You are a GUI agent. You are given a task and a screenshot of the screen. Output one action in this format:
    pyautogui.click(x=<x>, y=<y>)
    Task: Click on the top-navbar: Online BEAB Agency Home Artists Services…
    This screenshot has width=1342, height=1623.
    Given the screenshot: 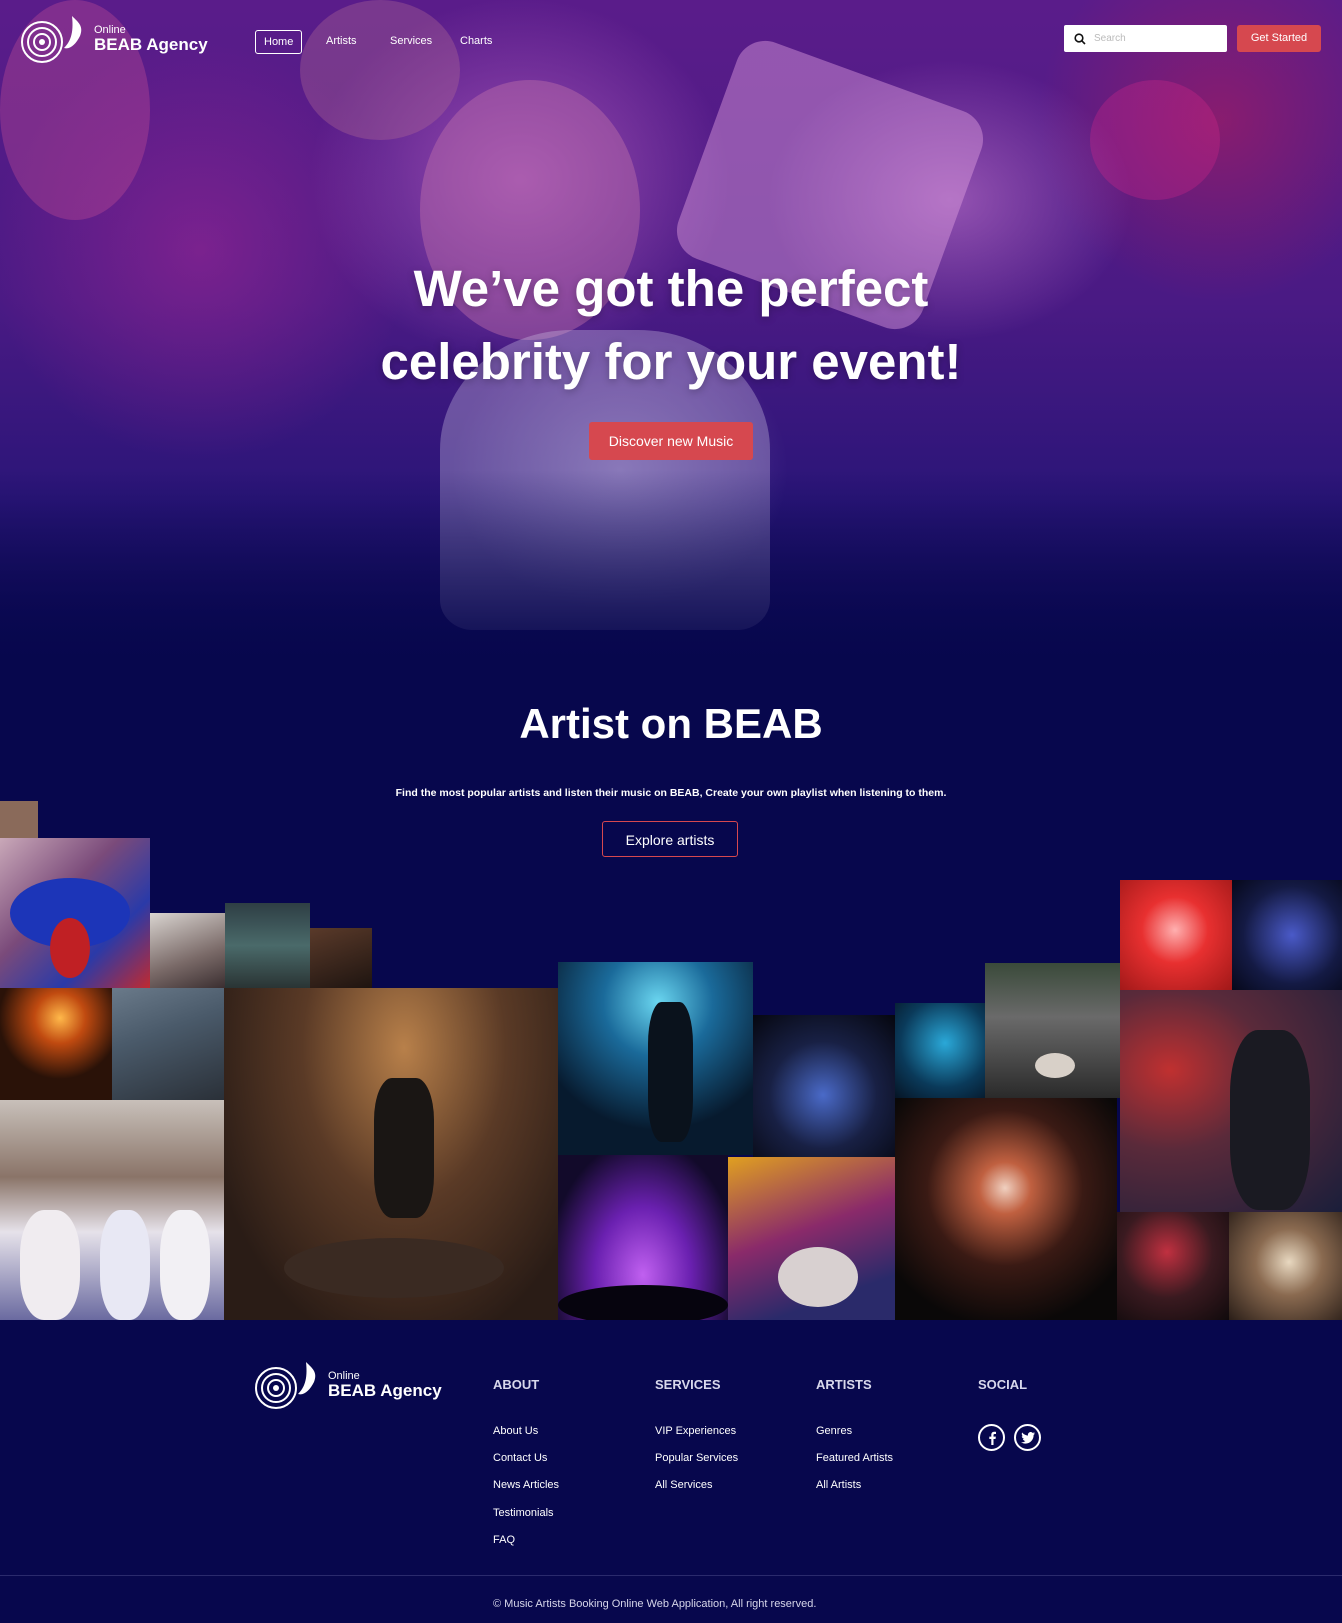 What is the action you would take?
    pyautogui.click(x=671, y=40)
    